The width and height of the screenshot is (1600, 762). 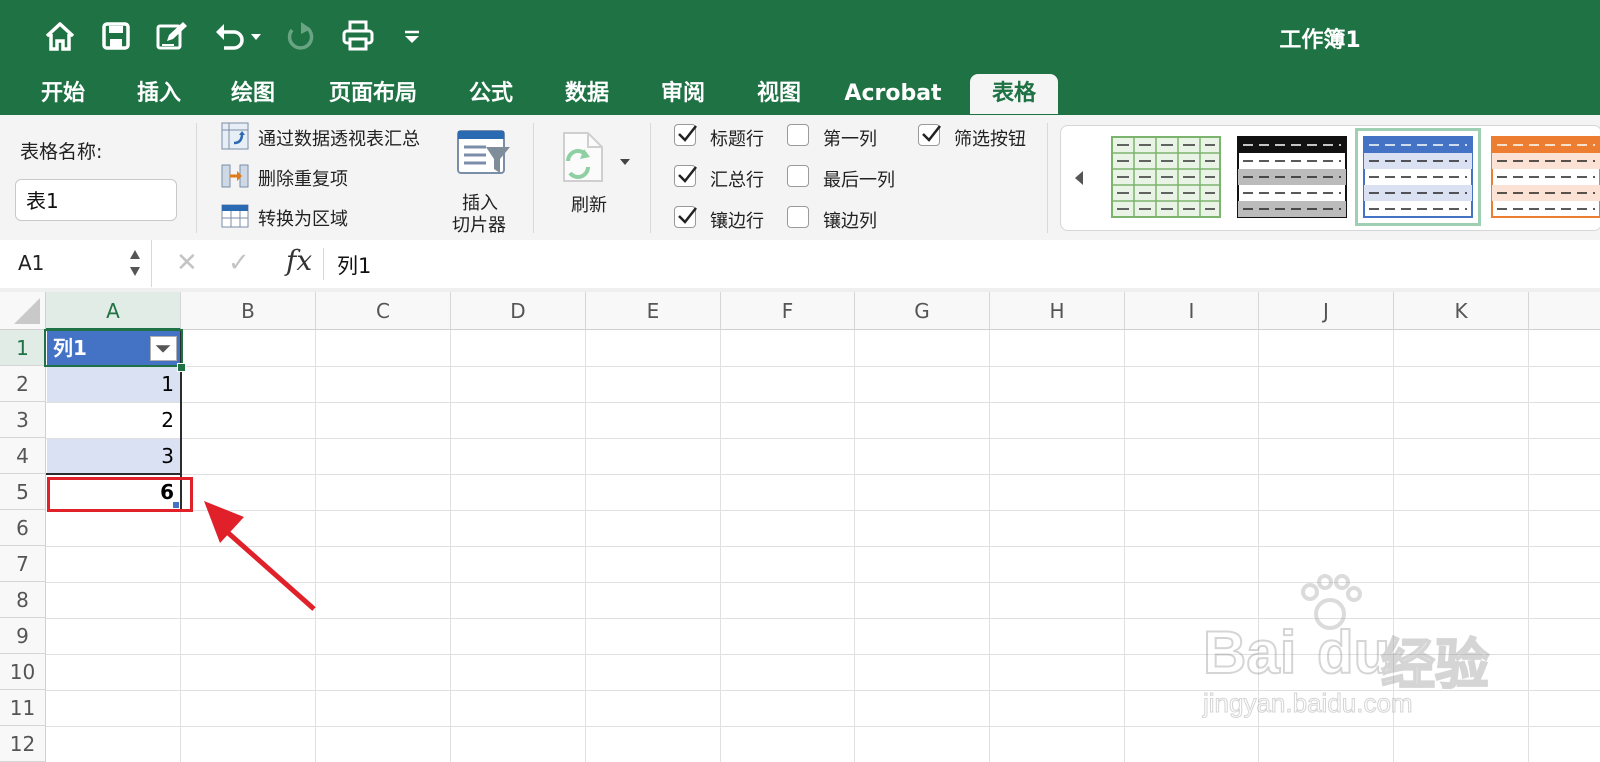 I want to click on column-header-d: D, so click(x=518, y=311).